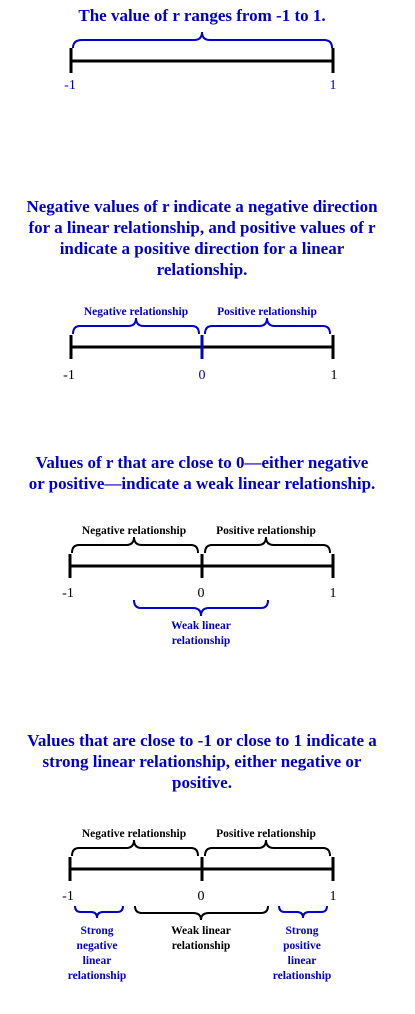 The width and height of the screenshot is (415, 1014). What do you see at coordinates (302, 976) in the screenshot?
I see `strong-positive-label-line-4: relationship` at bounding box center [302, 976].